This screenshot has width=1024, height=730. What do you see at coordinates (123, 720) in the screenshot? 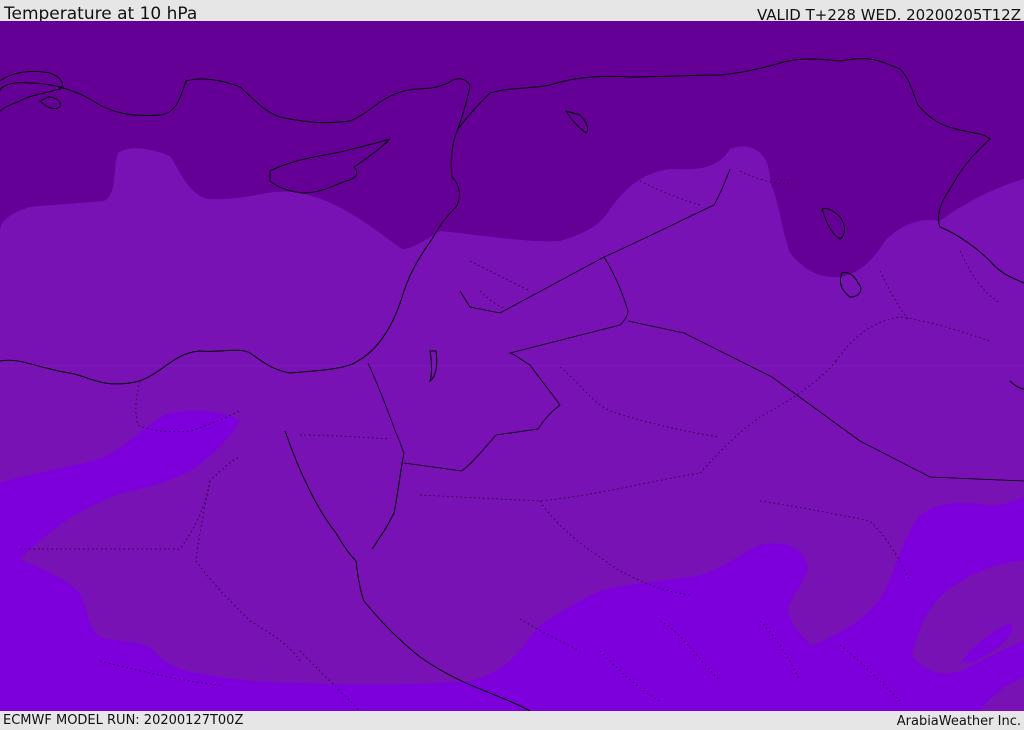
I see `model-run-label: ECMWF MODEL RUN: 20200127T00Z` at bounding box center [123, 720].